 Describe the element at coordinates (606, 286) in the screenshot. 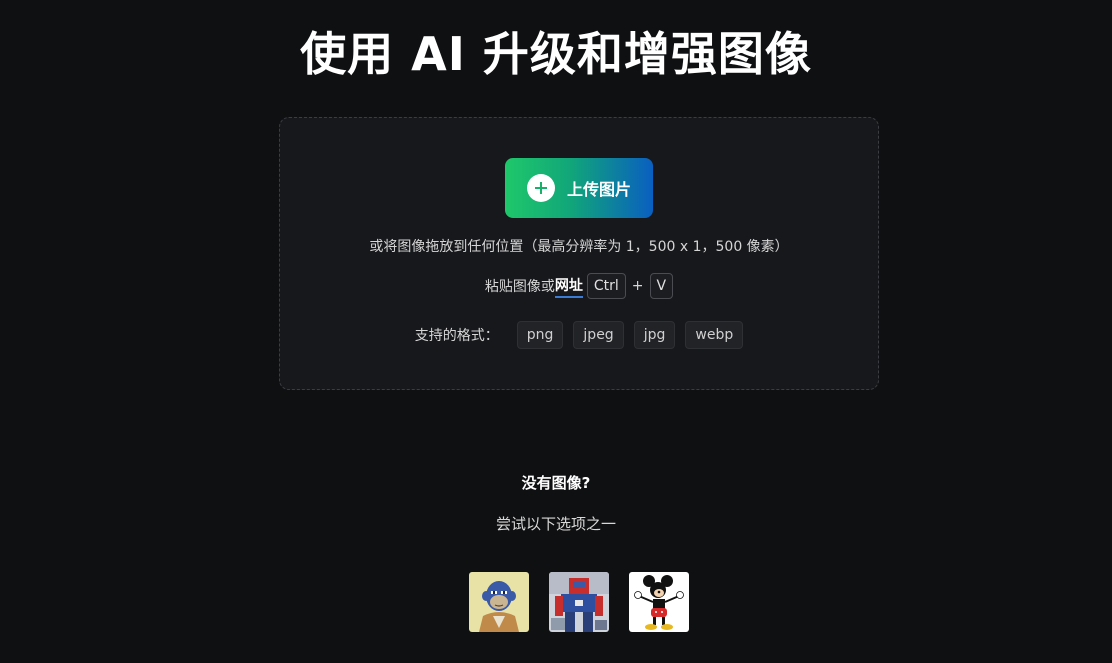

I see `ctrl-key: Ctrl` at that location.